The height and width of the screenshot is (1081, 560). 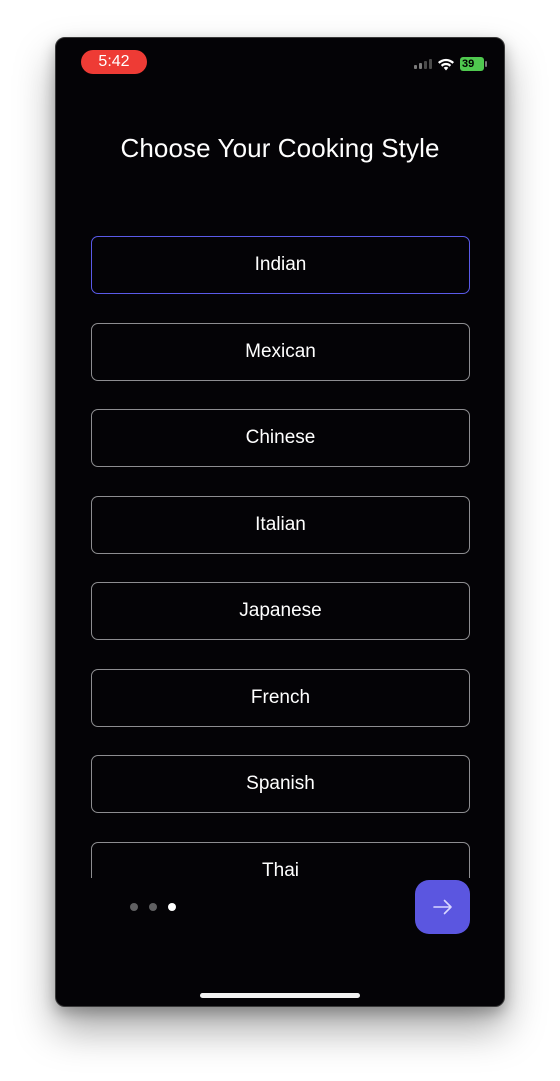 I want to click on option-mexican: Mexican, so click(x=280, y=351).